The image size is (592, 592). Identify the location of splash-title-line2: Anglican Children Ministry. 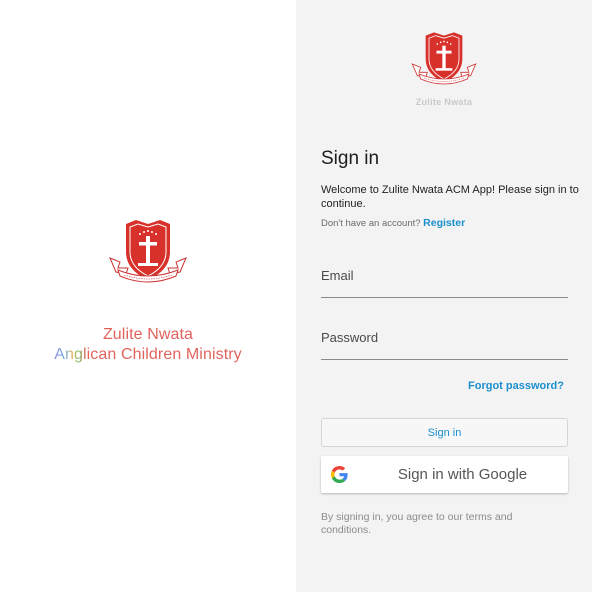
(148, 355).